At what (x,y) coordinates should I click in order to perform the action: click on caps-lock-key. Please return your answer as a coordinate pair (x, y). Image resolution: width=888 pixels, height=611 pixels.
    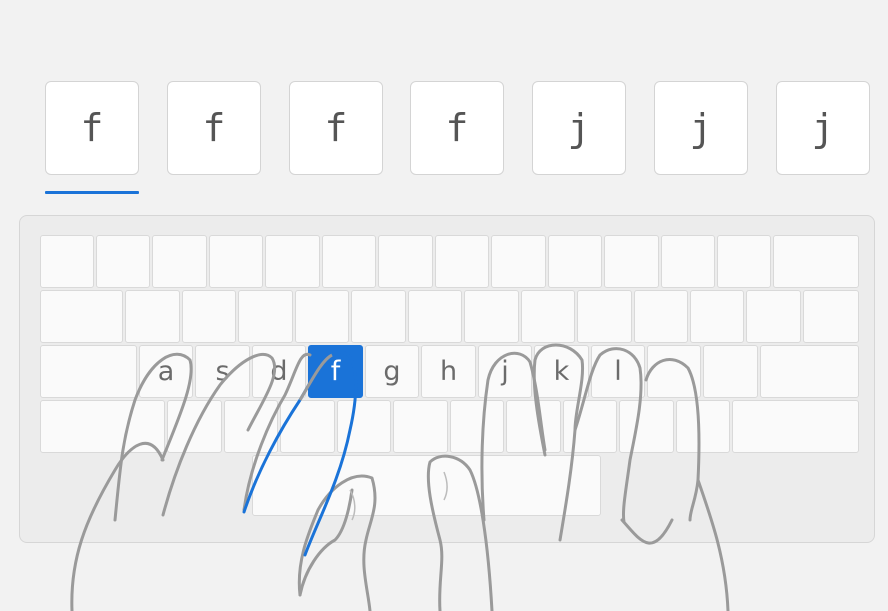
    Looking at the image, I should click on (88, 371).